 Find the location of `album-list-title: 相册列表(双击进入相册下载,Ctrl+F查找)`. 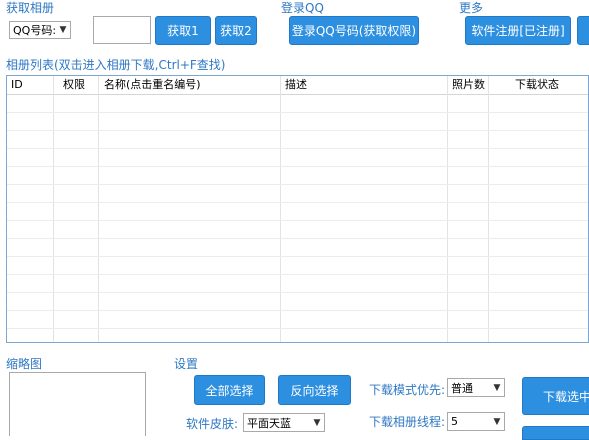

album-list-title: 相册列表(双击进入相册下载,Ctrl+F查找) is located at coordinates (116, 65).